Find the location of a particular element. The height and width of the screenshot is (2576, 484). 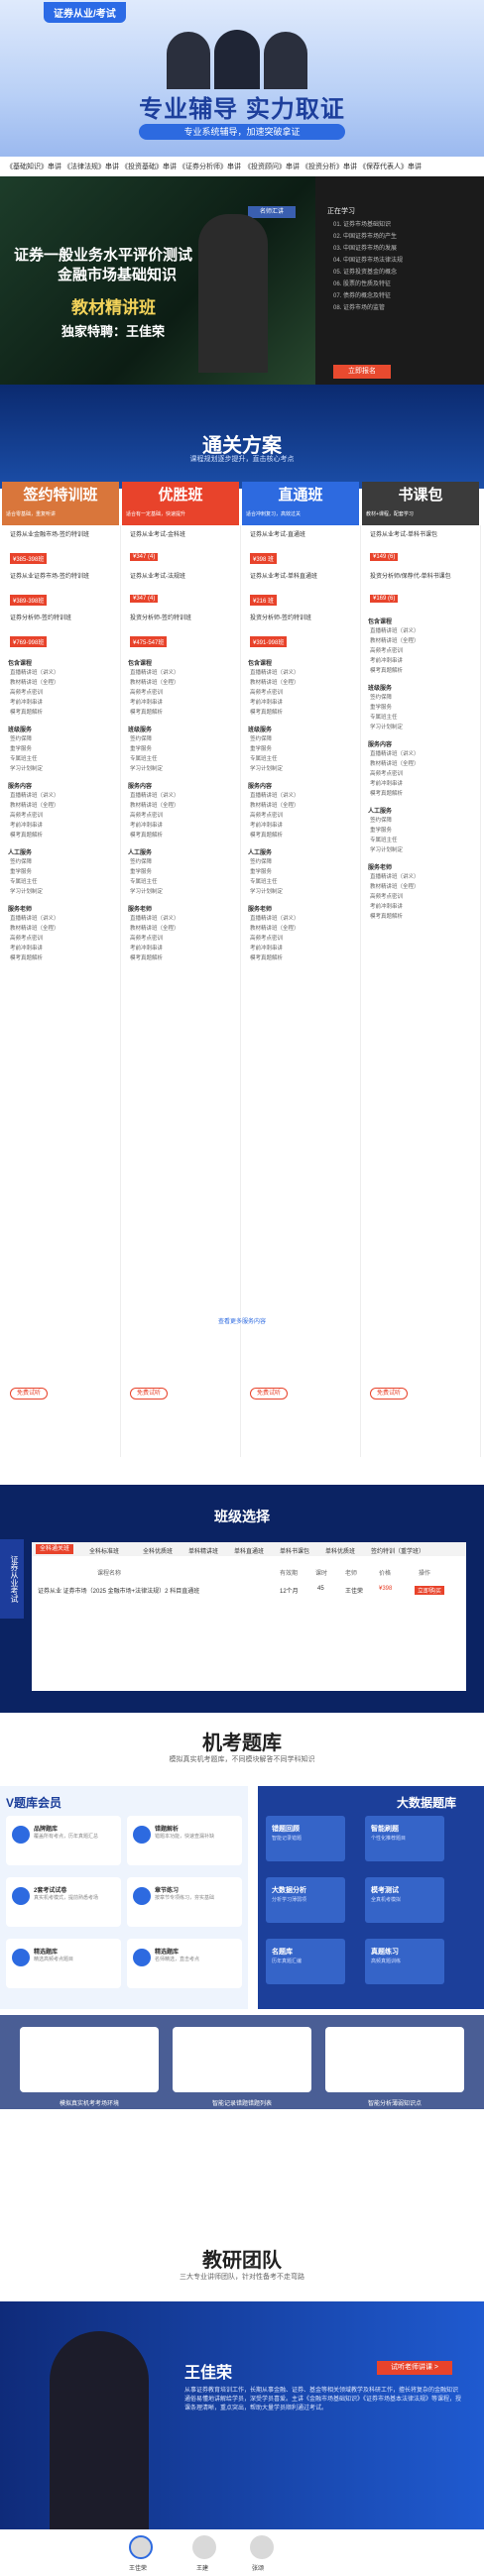

tab: 全科标准班 is located at coordinates (104, 1550).